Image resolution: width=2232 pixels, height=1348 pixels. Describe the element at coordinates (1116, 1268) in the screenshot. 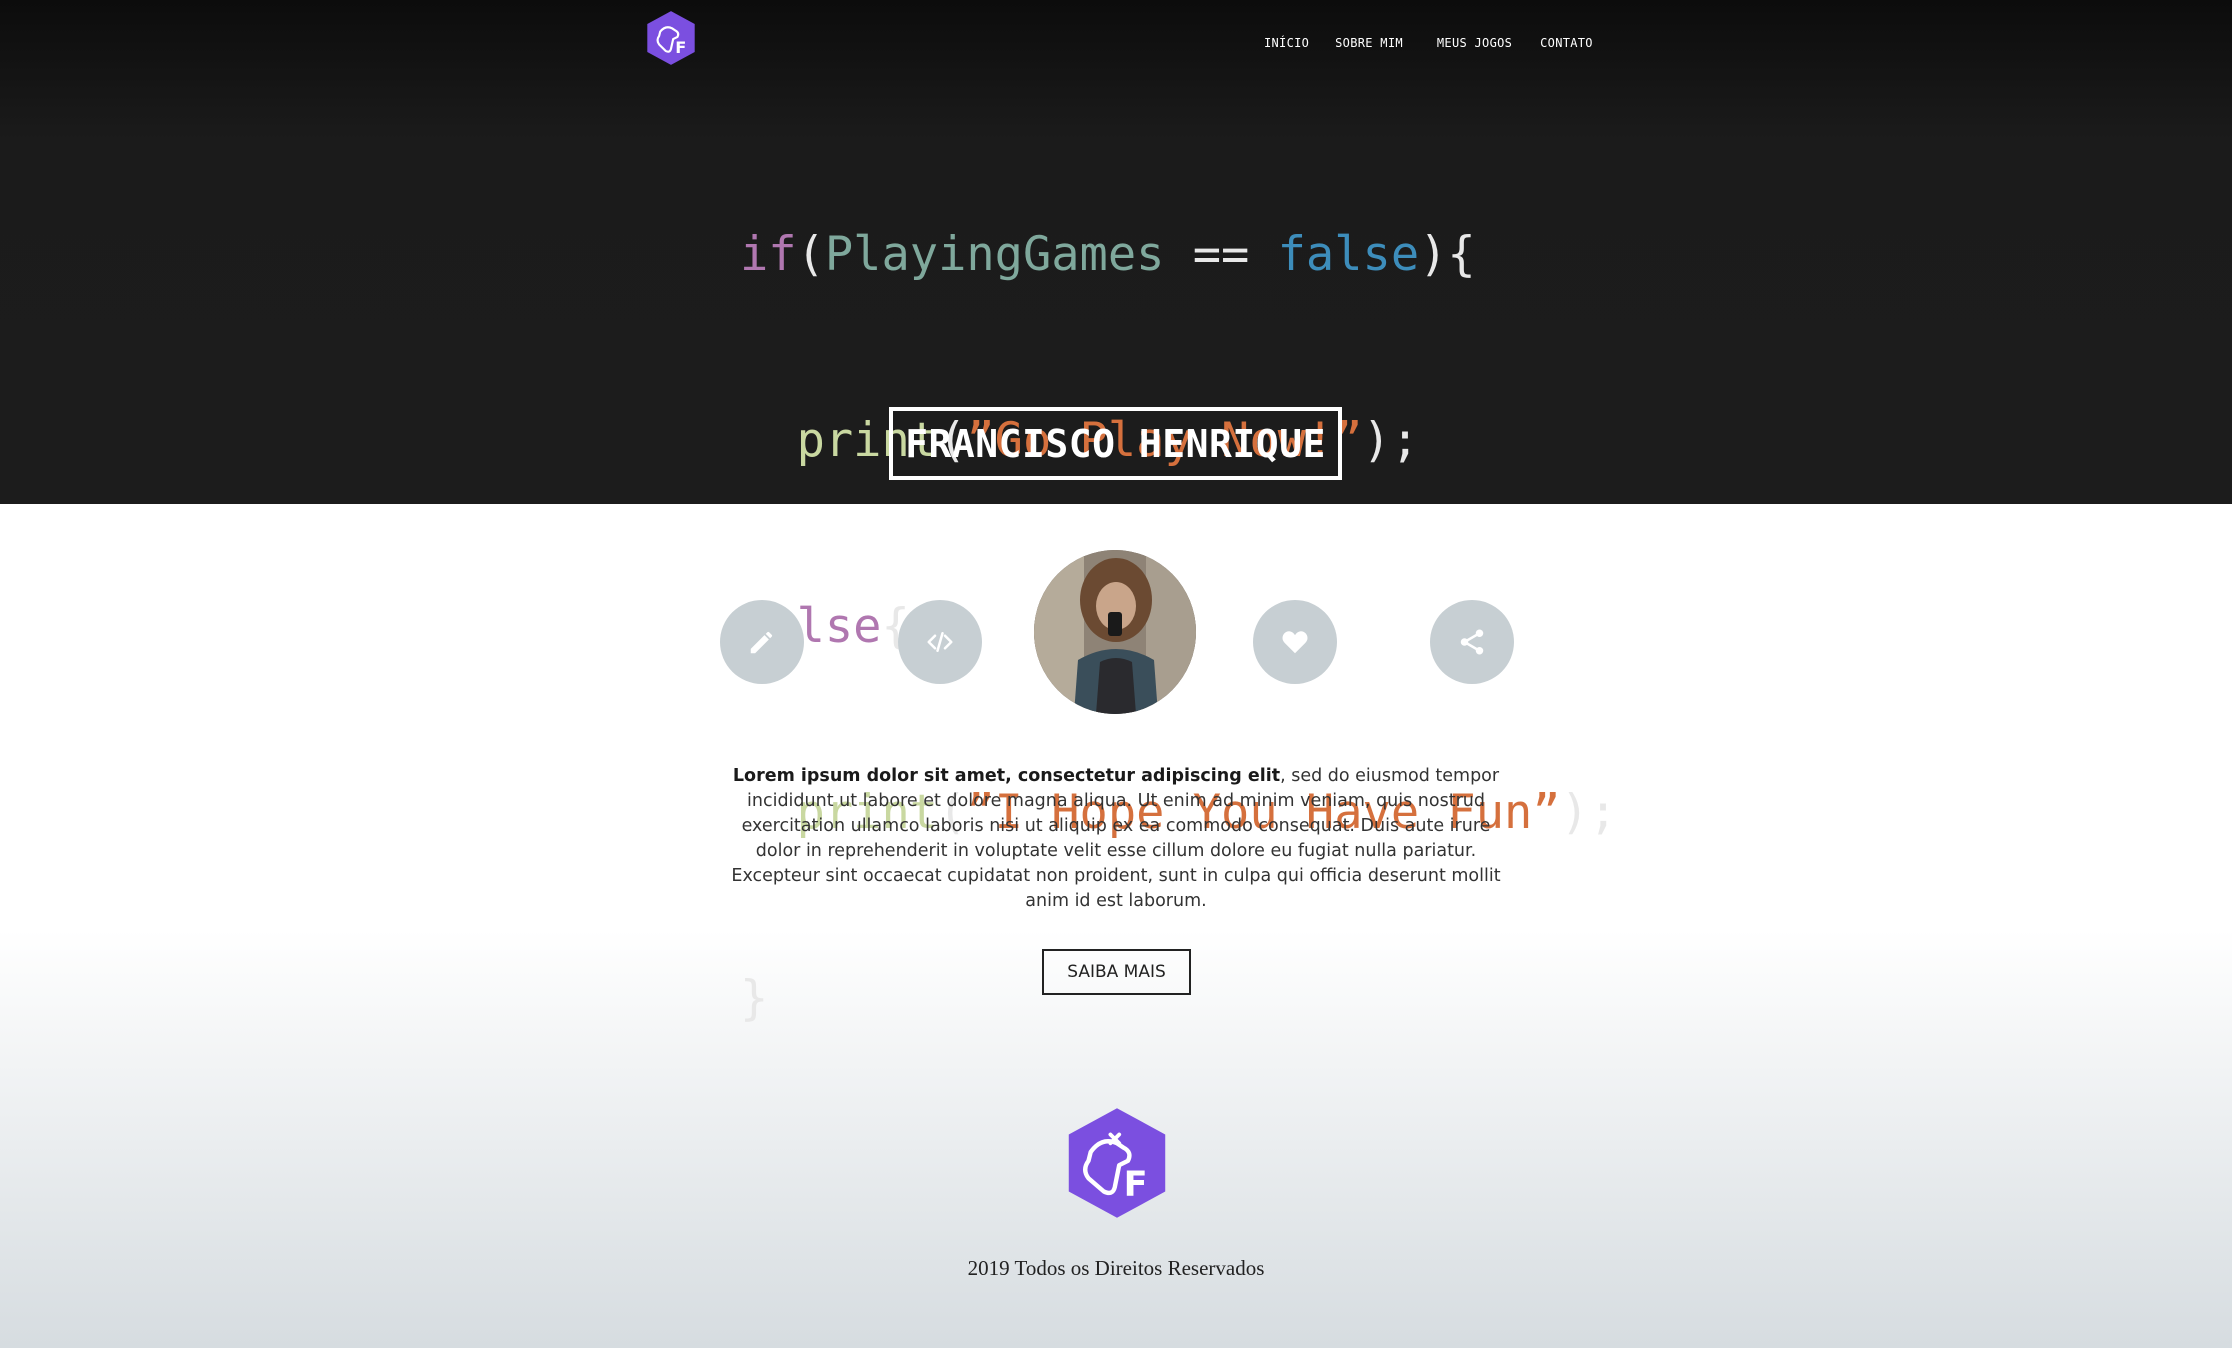

I see `footer-copyright: 2019 Todos os Direitos Reservados` at that location.